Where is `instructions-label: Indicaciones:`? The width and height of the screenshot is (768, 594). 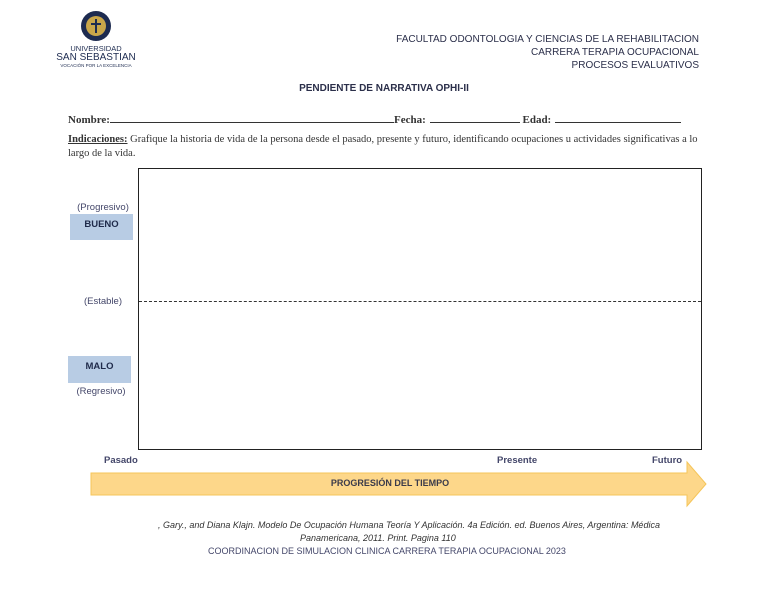
instructions-label: Indicaciones: is located at coordinates (98, 139).